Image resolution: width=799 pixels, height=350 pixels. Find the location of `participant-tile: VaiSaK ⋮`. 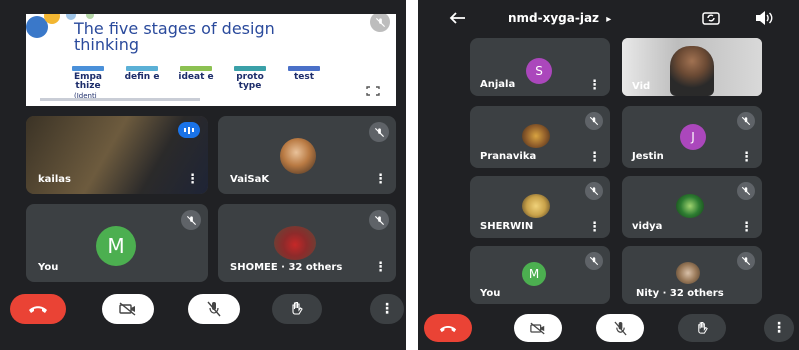

participant-tile: VaiSaK ⋮ is located at coordinates (307, 155).